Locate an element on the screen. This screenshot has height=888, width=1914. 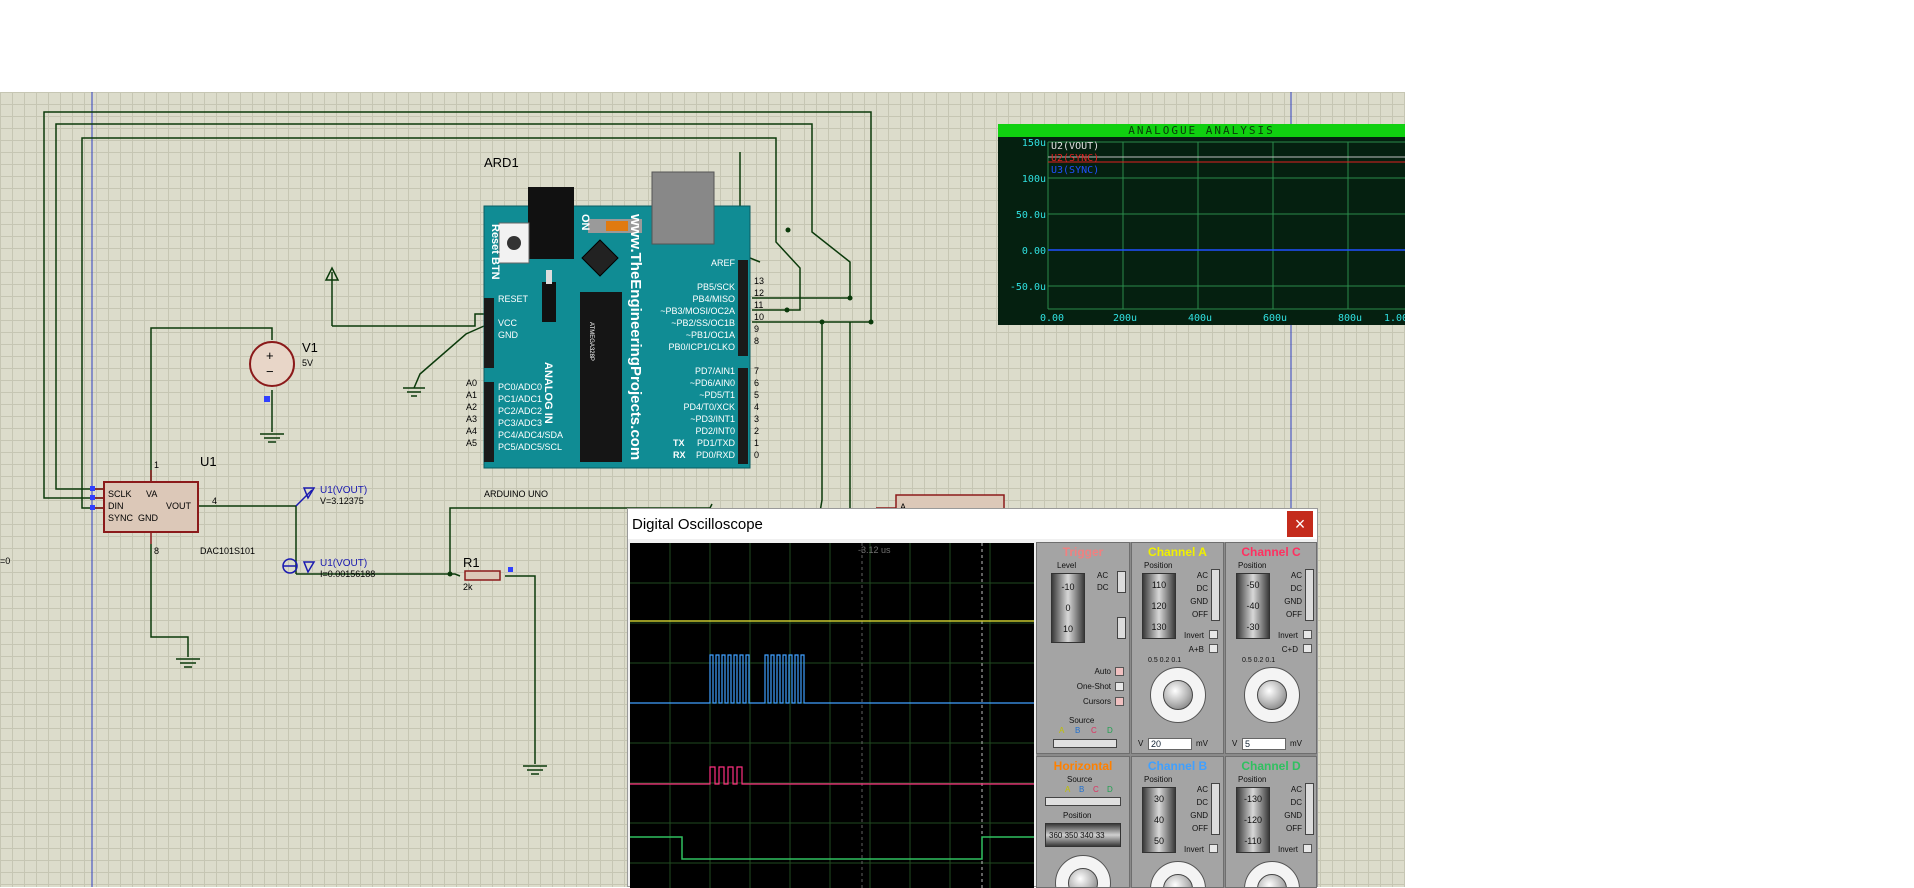
channel-c-volts-value: 5 is located at coordinates (1264, 744).